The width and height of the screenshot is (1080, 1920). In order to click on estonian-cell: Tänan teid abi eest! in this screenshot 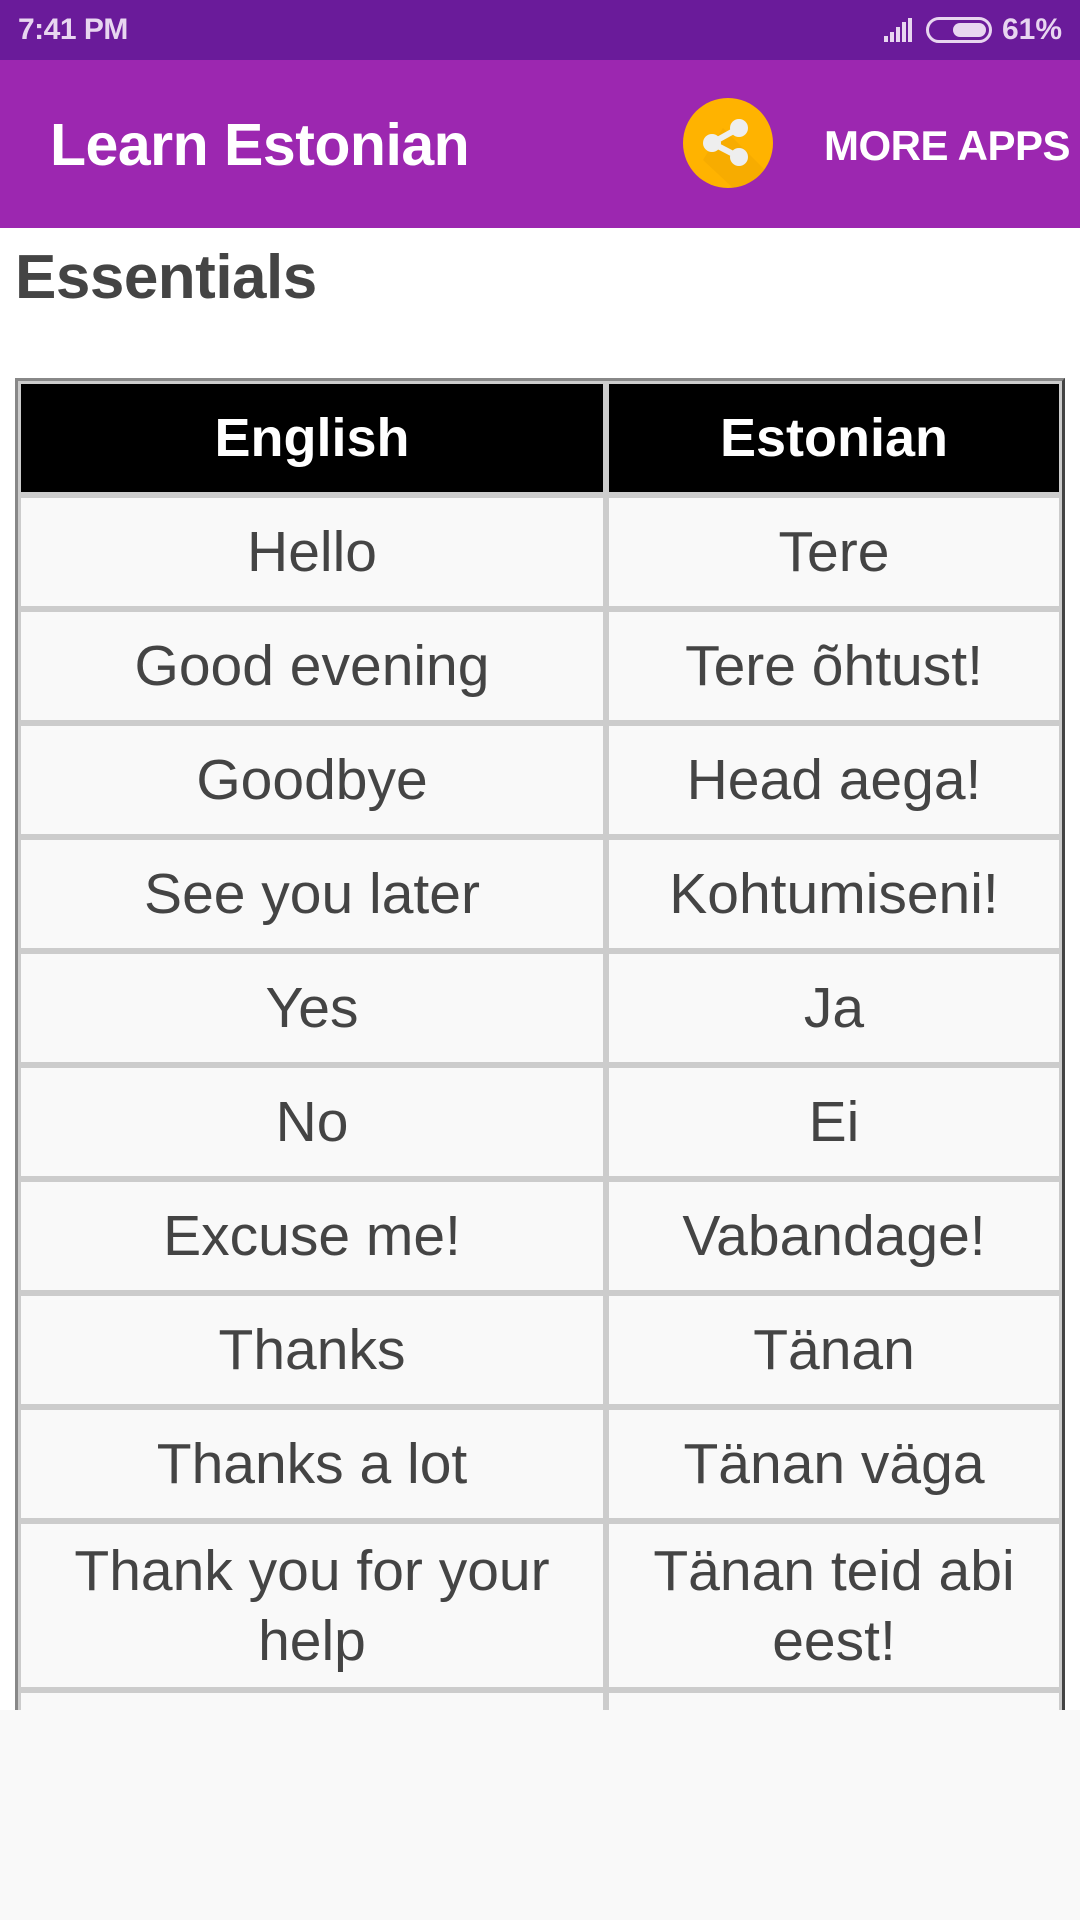, I will do `click(834, 1605)`.